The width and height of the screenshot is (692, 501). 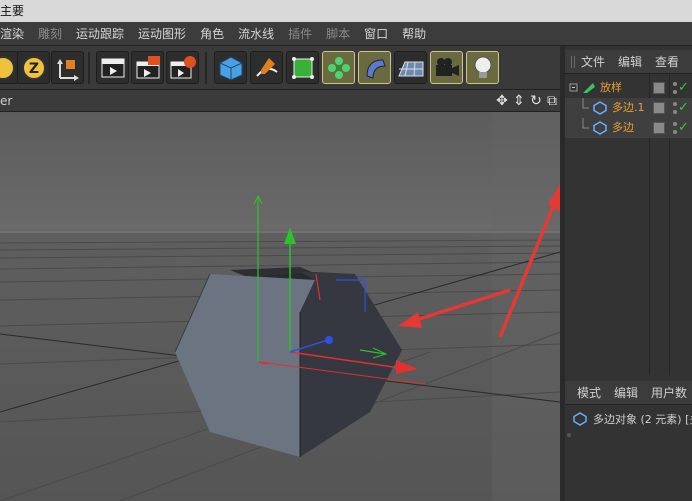 I want to click on tree-row-polygon: 多边 ✓, so click(x=628, y=128).